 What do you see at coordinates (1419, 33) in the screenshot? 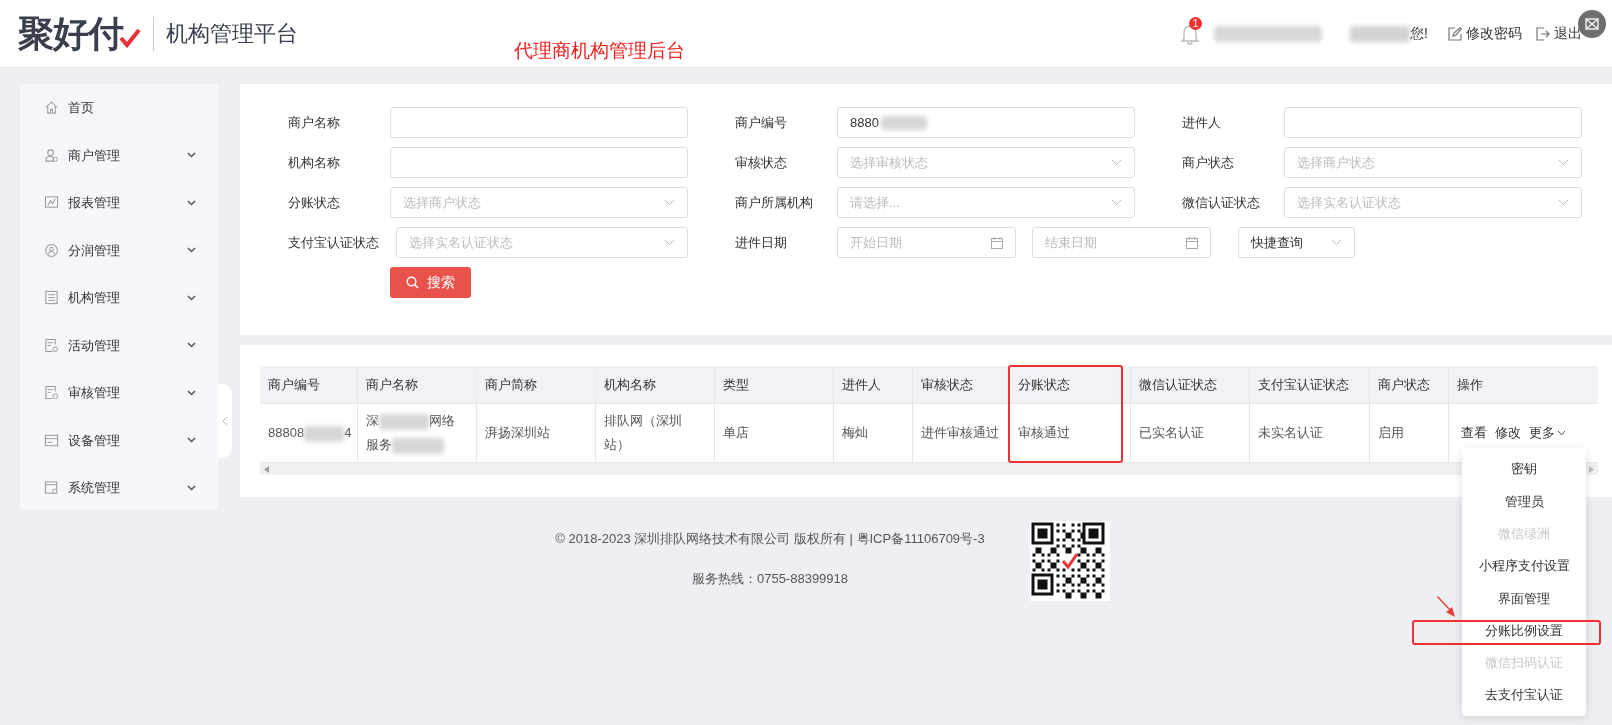
I see `welcome-text: 您!` at bounding box center [1419, 33].